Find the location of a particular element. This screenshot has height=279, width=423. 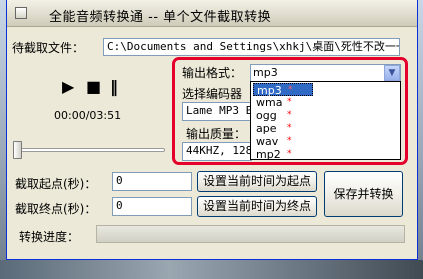

play-button: ▶ is located at coordinates (68, 87).